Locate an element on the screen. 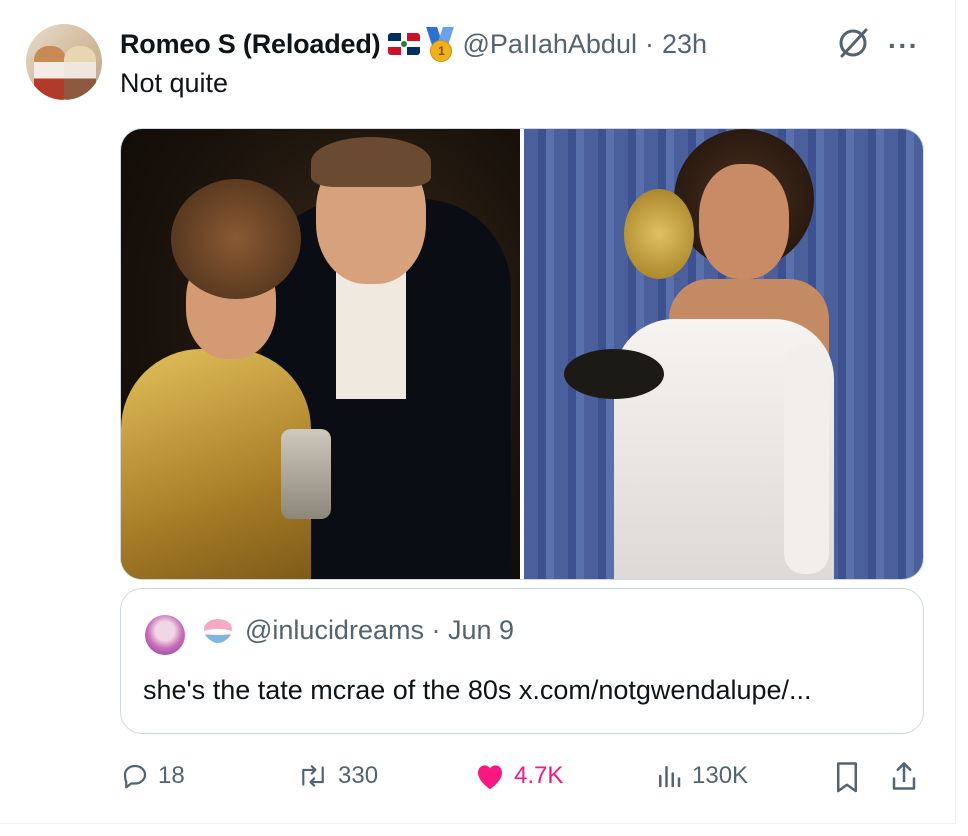  views-icon is located at coordinates (670, 777).